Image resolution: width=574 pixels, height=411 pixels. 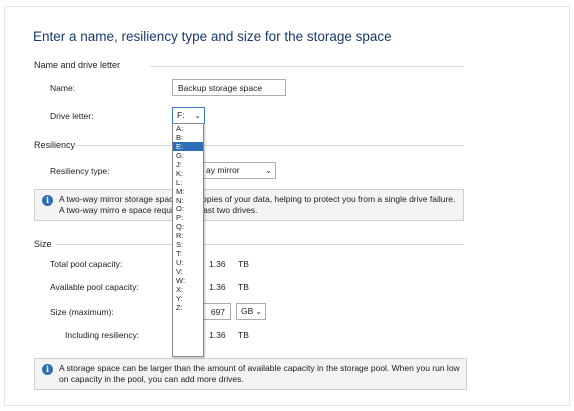 What do you see at coordinates (55, 145) in the screenshot?
I see `section-title-resiliency: Resiliency` at bounding box center [55, 145].